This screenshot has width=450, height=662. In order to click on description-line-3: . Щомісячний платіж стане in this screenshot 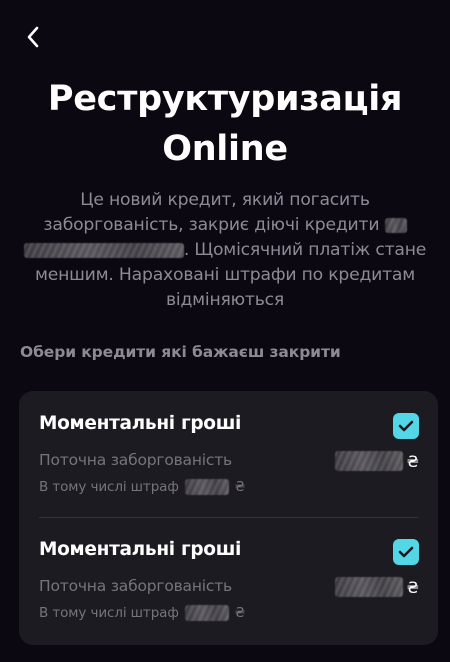, I will do `click(225, 250)`.